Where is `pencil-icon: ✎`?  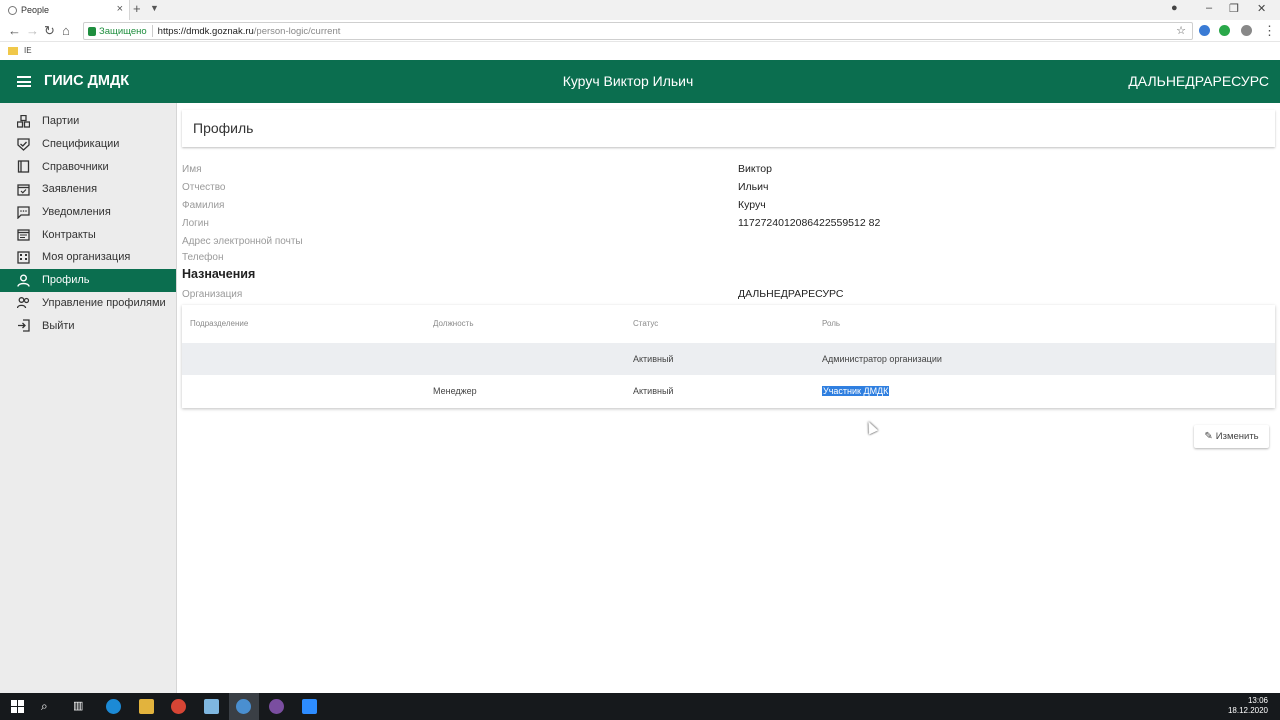
pencil-icon: ✎ is located at coordinates (1208, 436).